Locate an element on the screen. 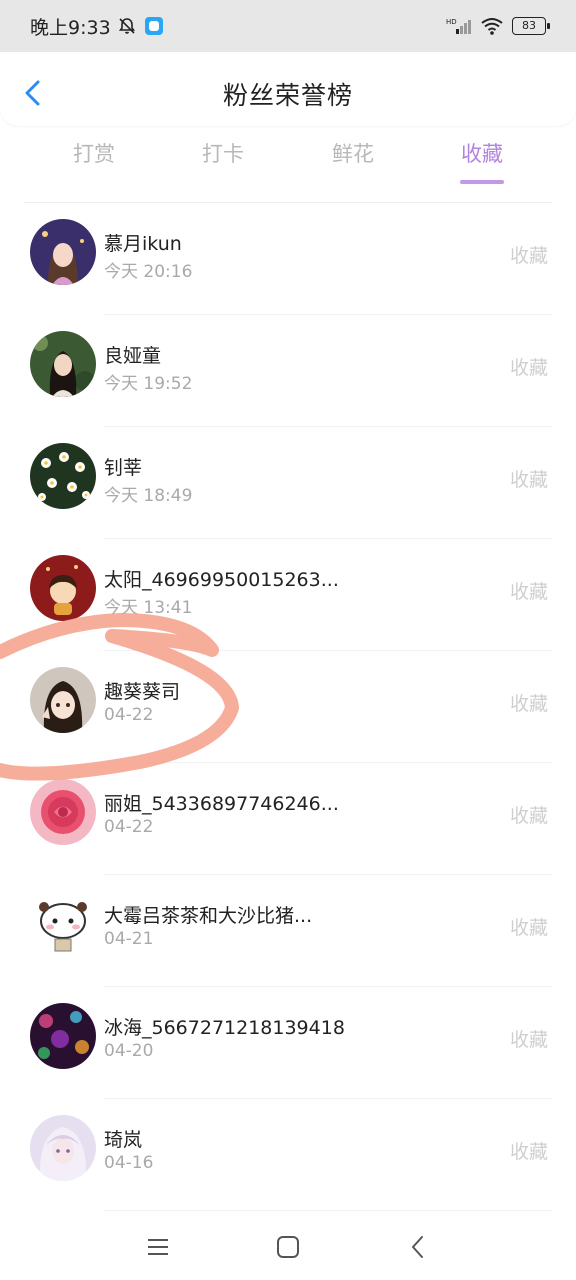  fan-time: 今天 18:49 is located at coordinates (148, 496).